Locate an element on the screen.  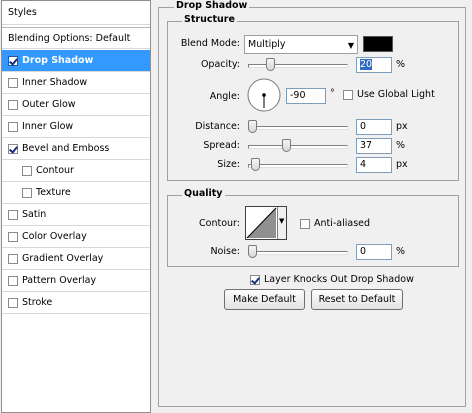
distance-unit: px is located at coordinates (402, 126).